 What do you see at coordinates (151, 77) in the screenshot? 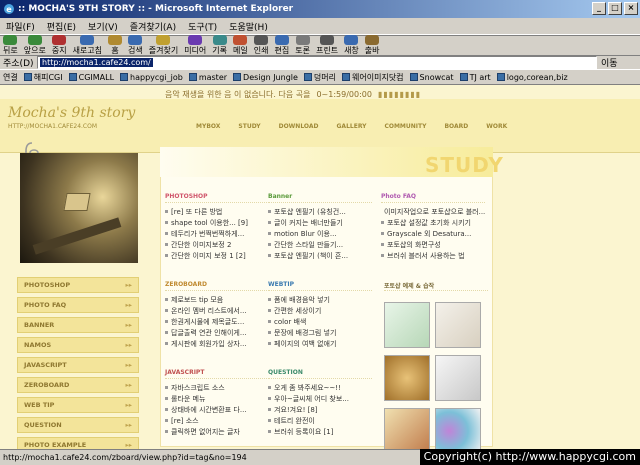
I see `link-item: happycgi_job` at bounding box center [151, 77].